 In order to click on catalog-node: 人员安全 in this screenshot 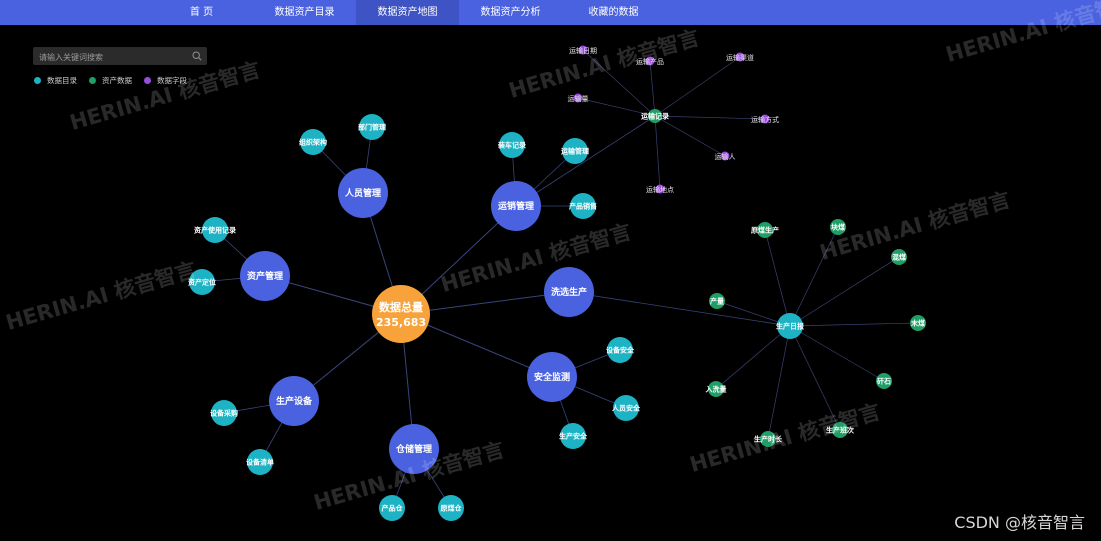, I will do `click(626, 408)`.